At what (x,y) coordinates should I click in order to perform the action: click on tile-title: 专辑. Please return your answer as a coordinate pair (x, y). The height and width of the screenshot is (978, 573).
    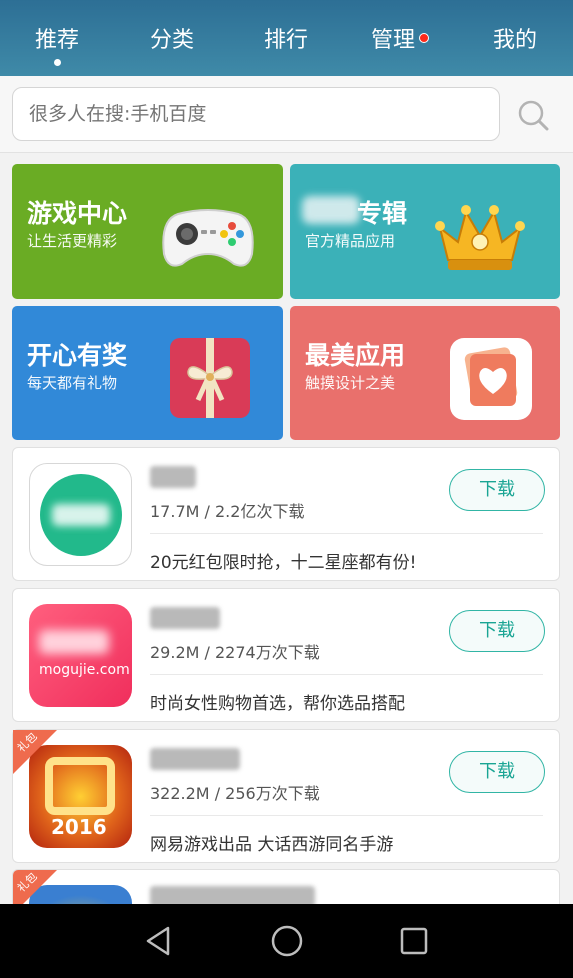
    Looking at the image, I should click on (382, 213).